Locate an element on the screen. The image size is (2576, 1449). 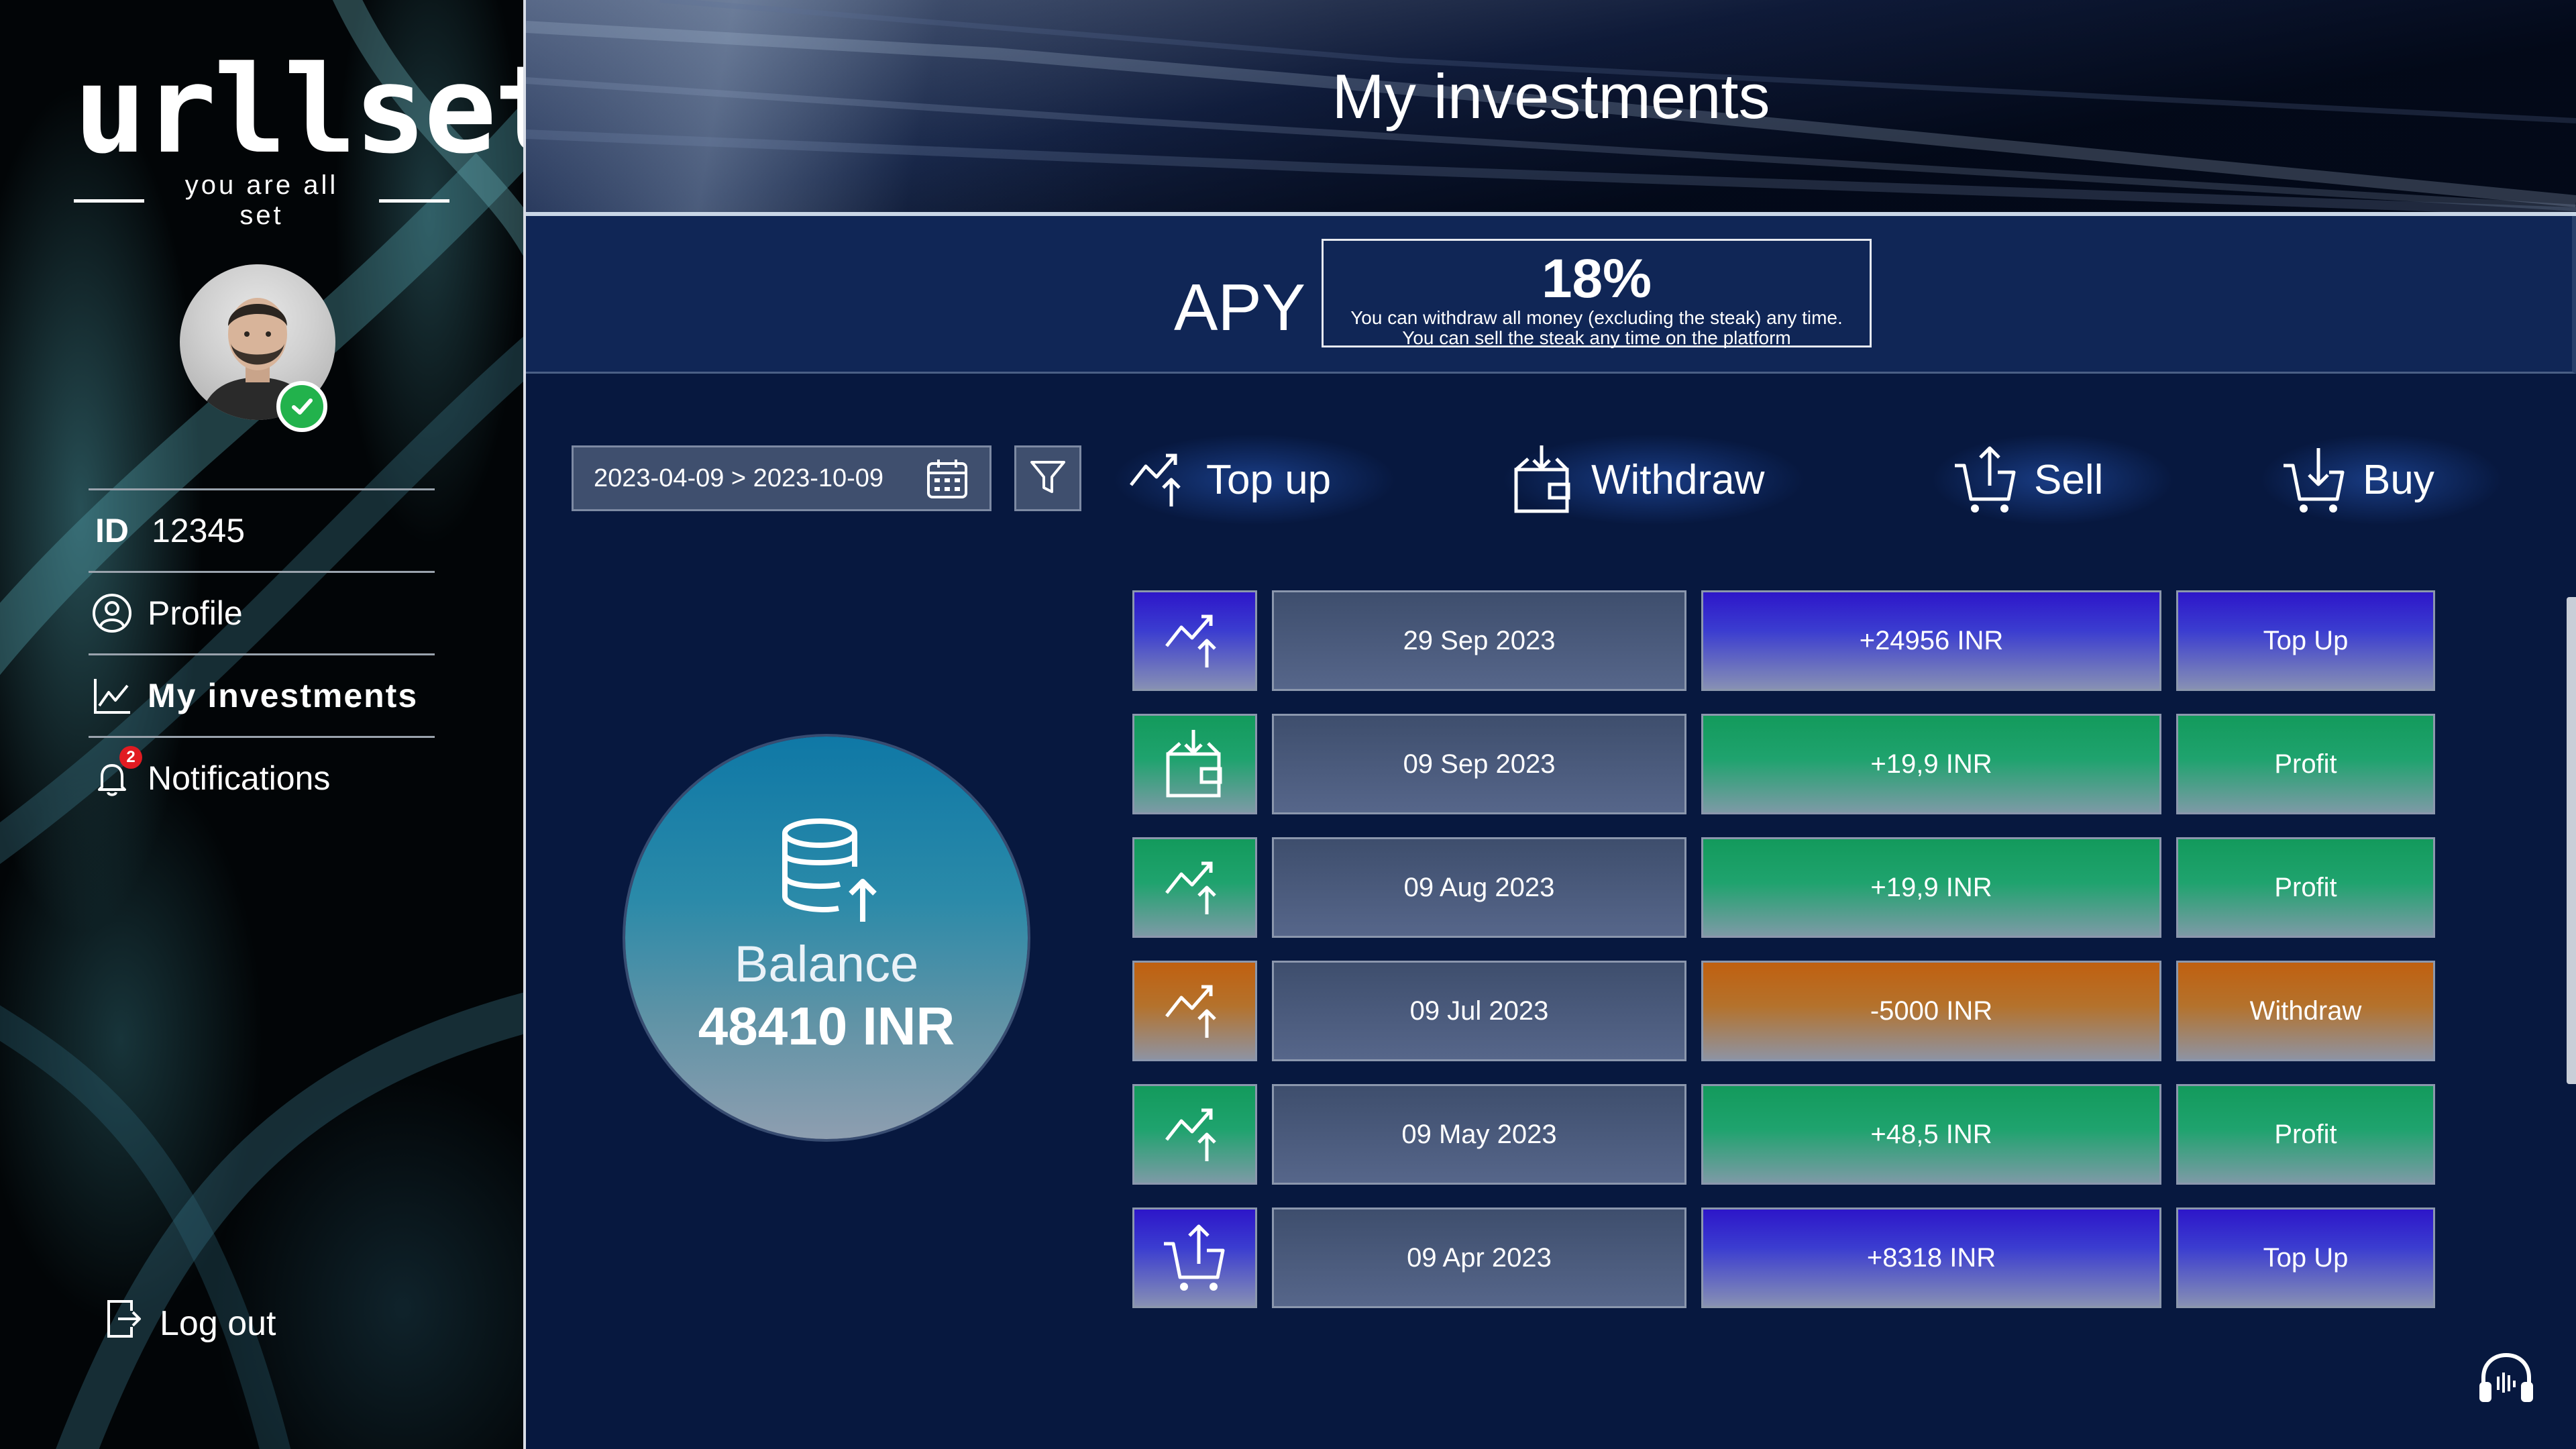
table-row: 09 Aug 2023 +19,9 INR Profit is located at coordinates (1783, 887).